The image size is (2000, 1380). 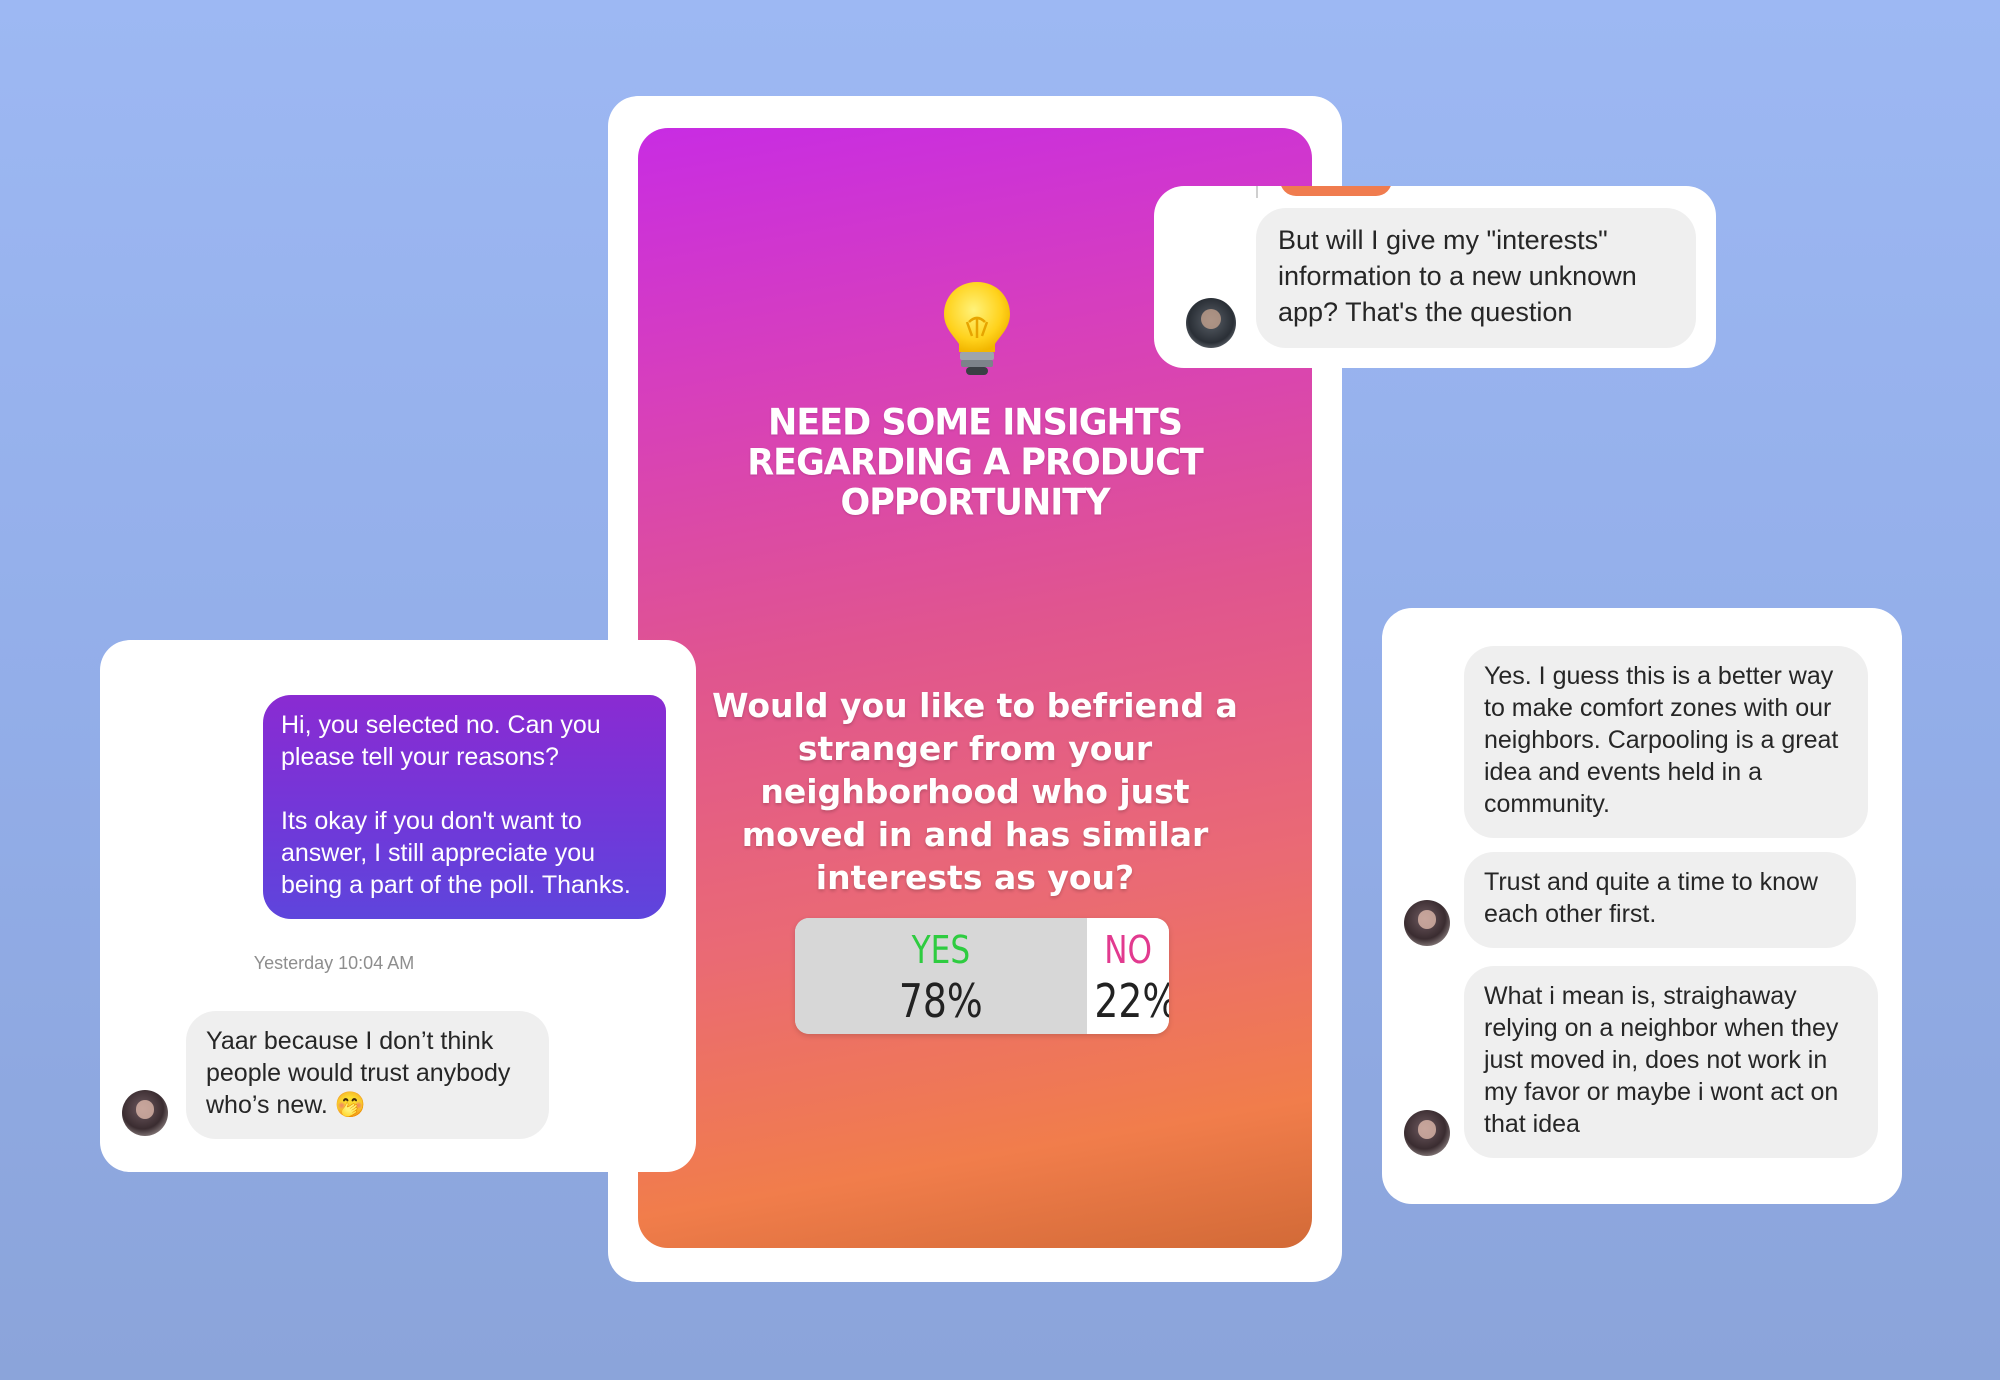 I want to click on poll-no-label: NO, so click(x=1127, y=950).